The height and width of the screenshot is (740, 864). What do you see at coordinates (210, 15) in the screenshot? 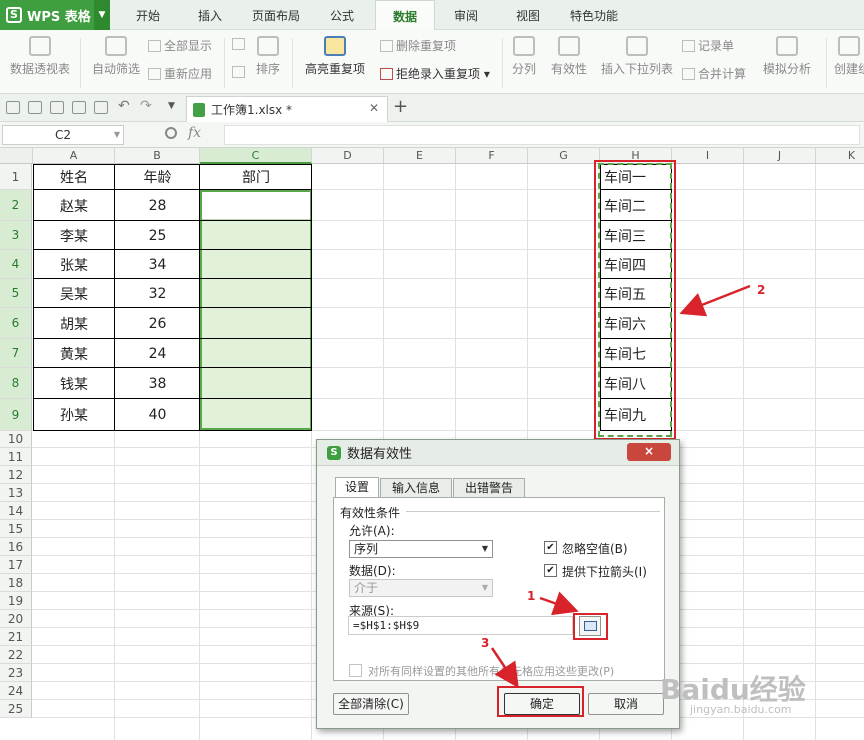
I see `tab-insert: 插入` at bounding box center [210, 15].